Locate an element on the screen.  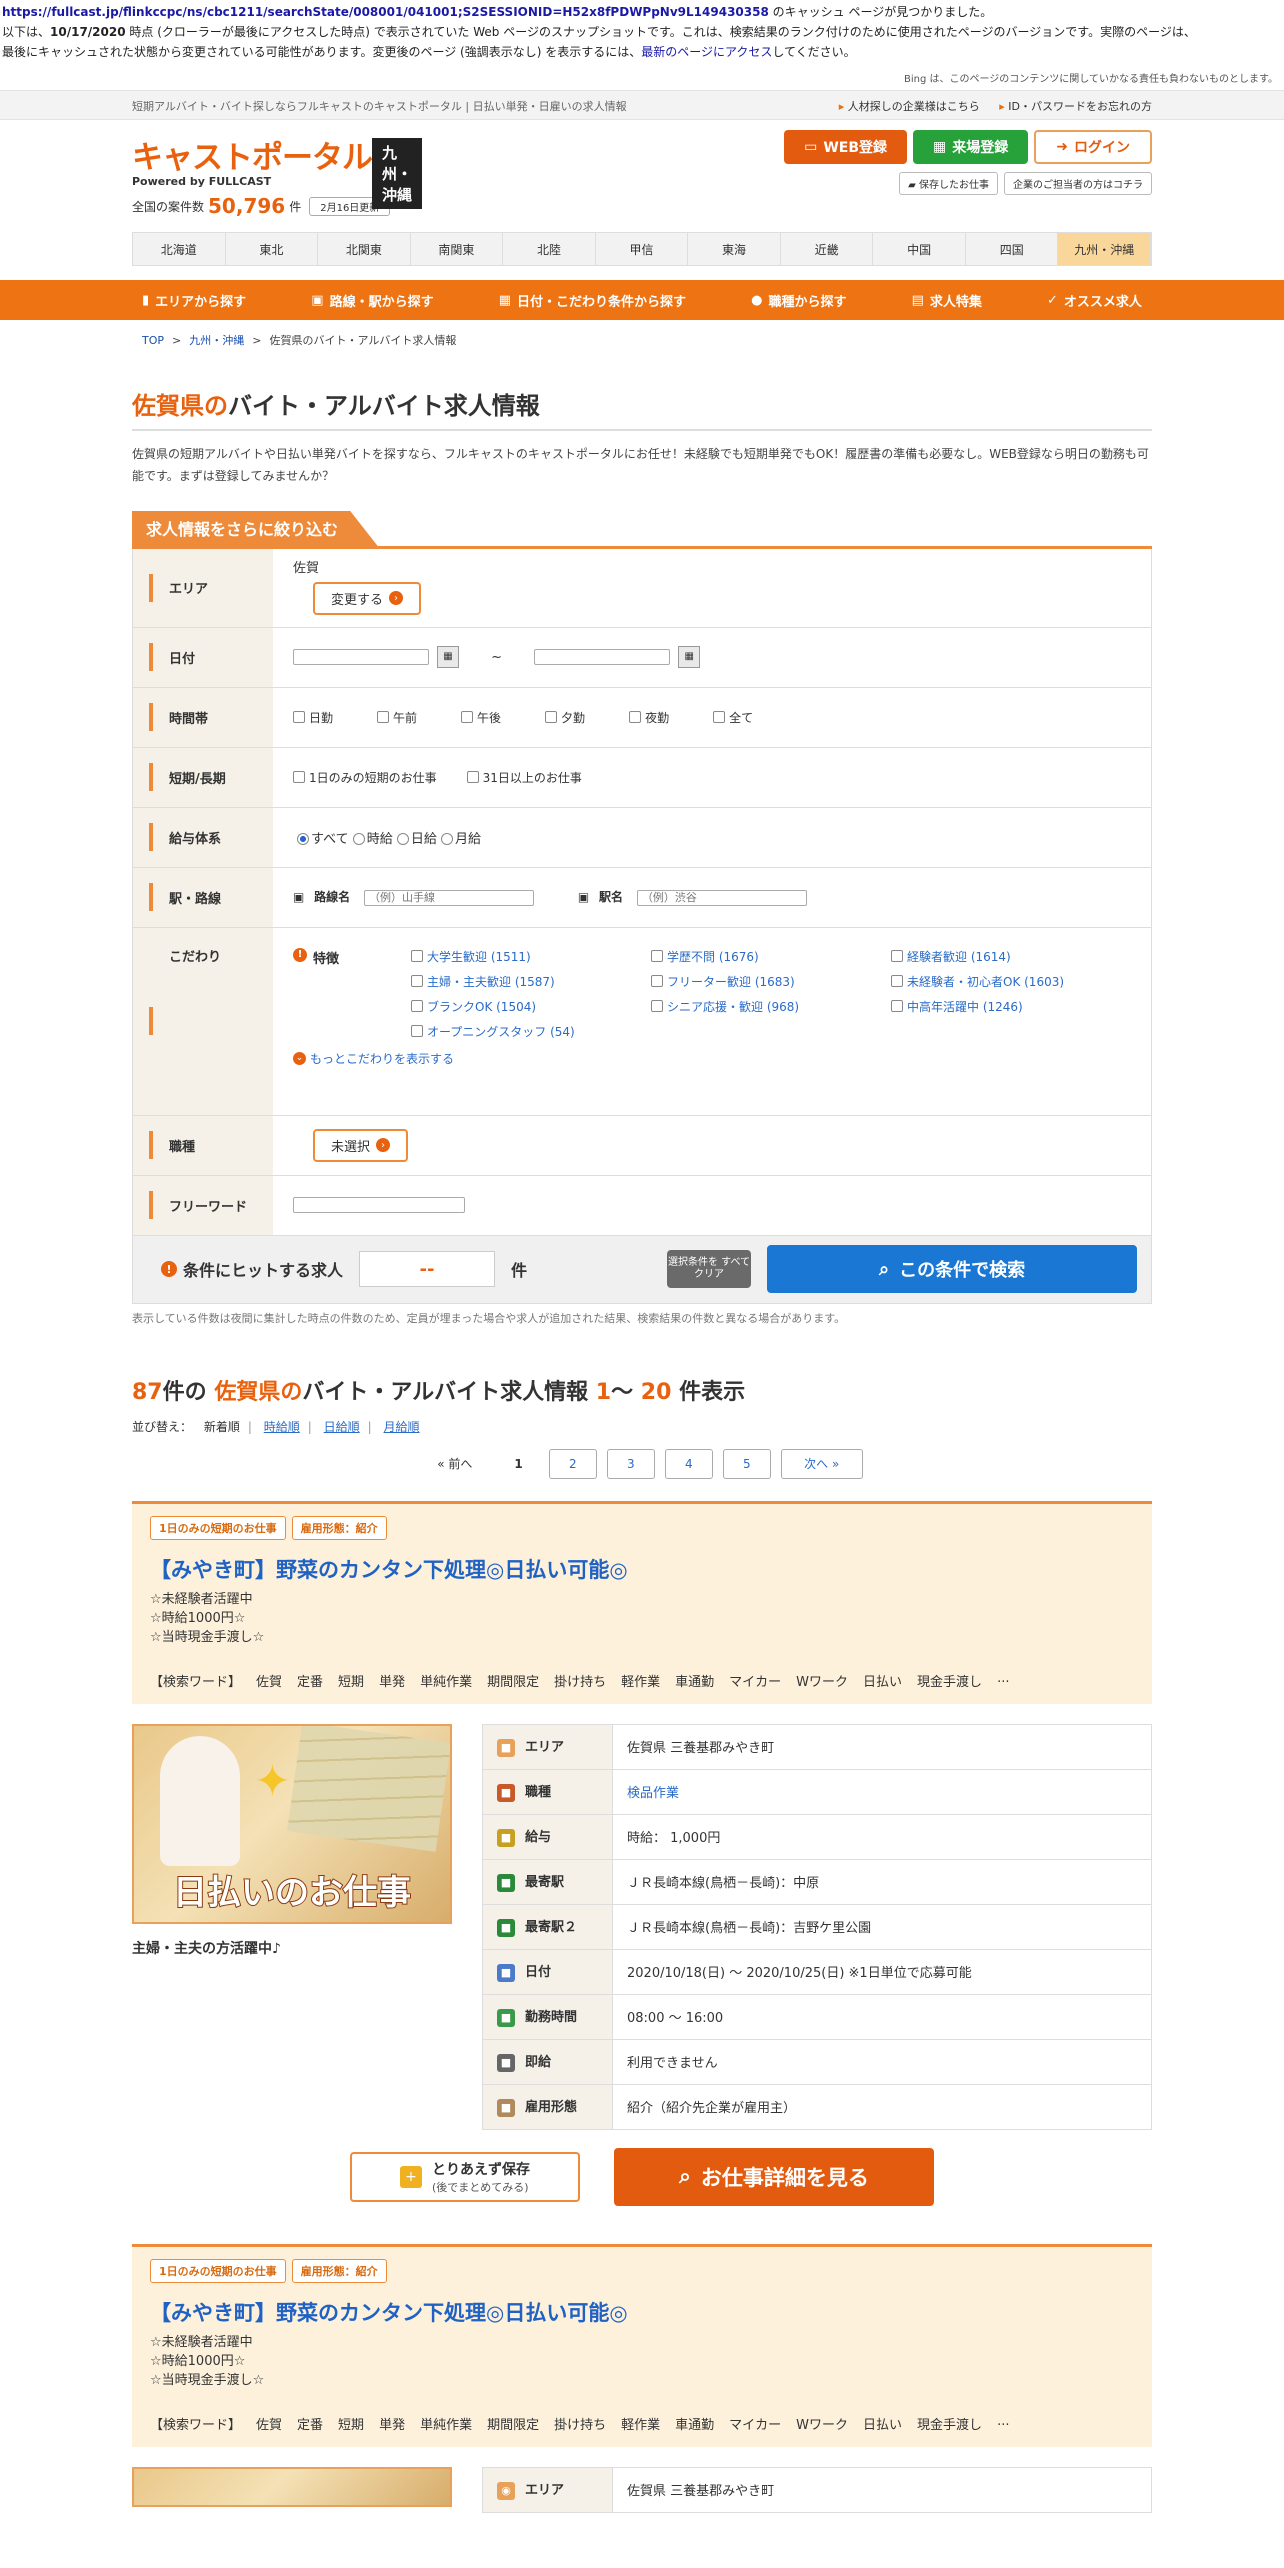
nav-job: ● 職種から探す is located at coordinates (798, 300).